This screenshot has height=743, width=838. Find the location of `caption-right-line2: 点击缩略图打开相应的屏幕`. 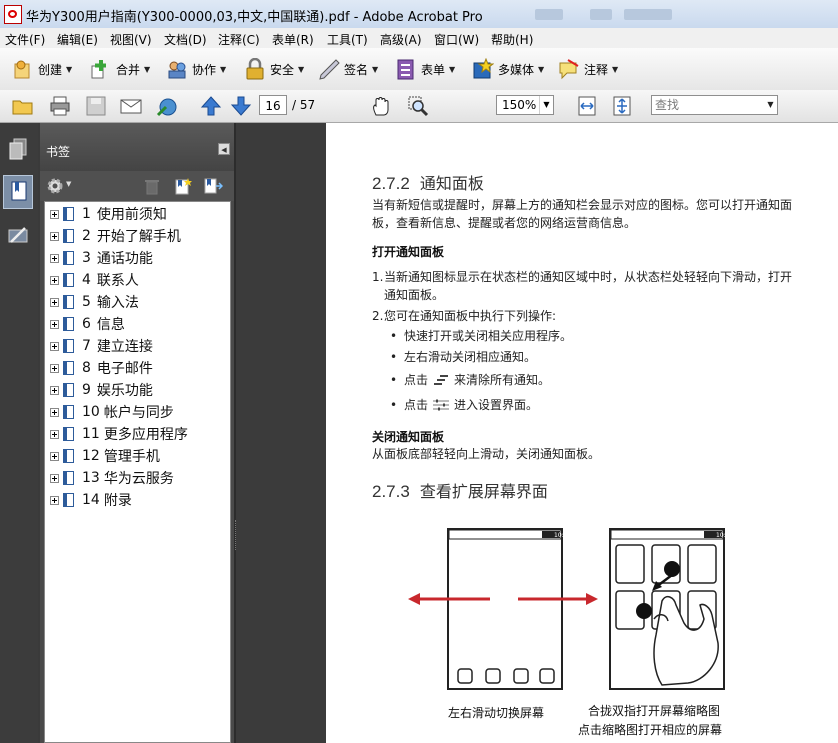

caption-right-line2: 点击缩略图打开相应的屏幕 is located at coordinates (650, 730).